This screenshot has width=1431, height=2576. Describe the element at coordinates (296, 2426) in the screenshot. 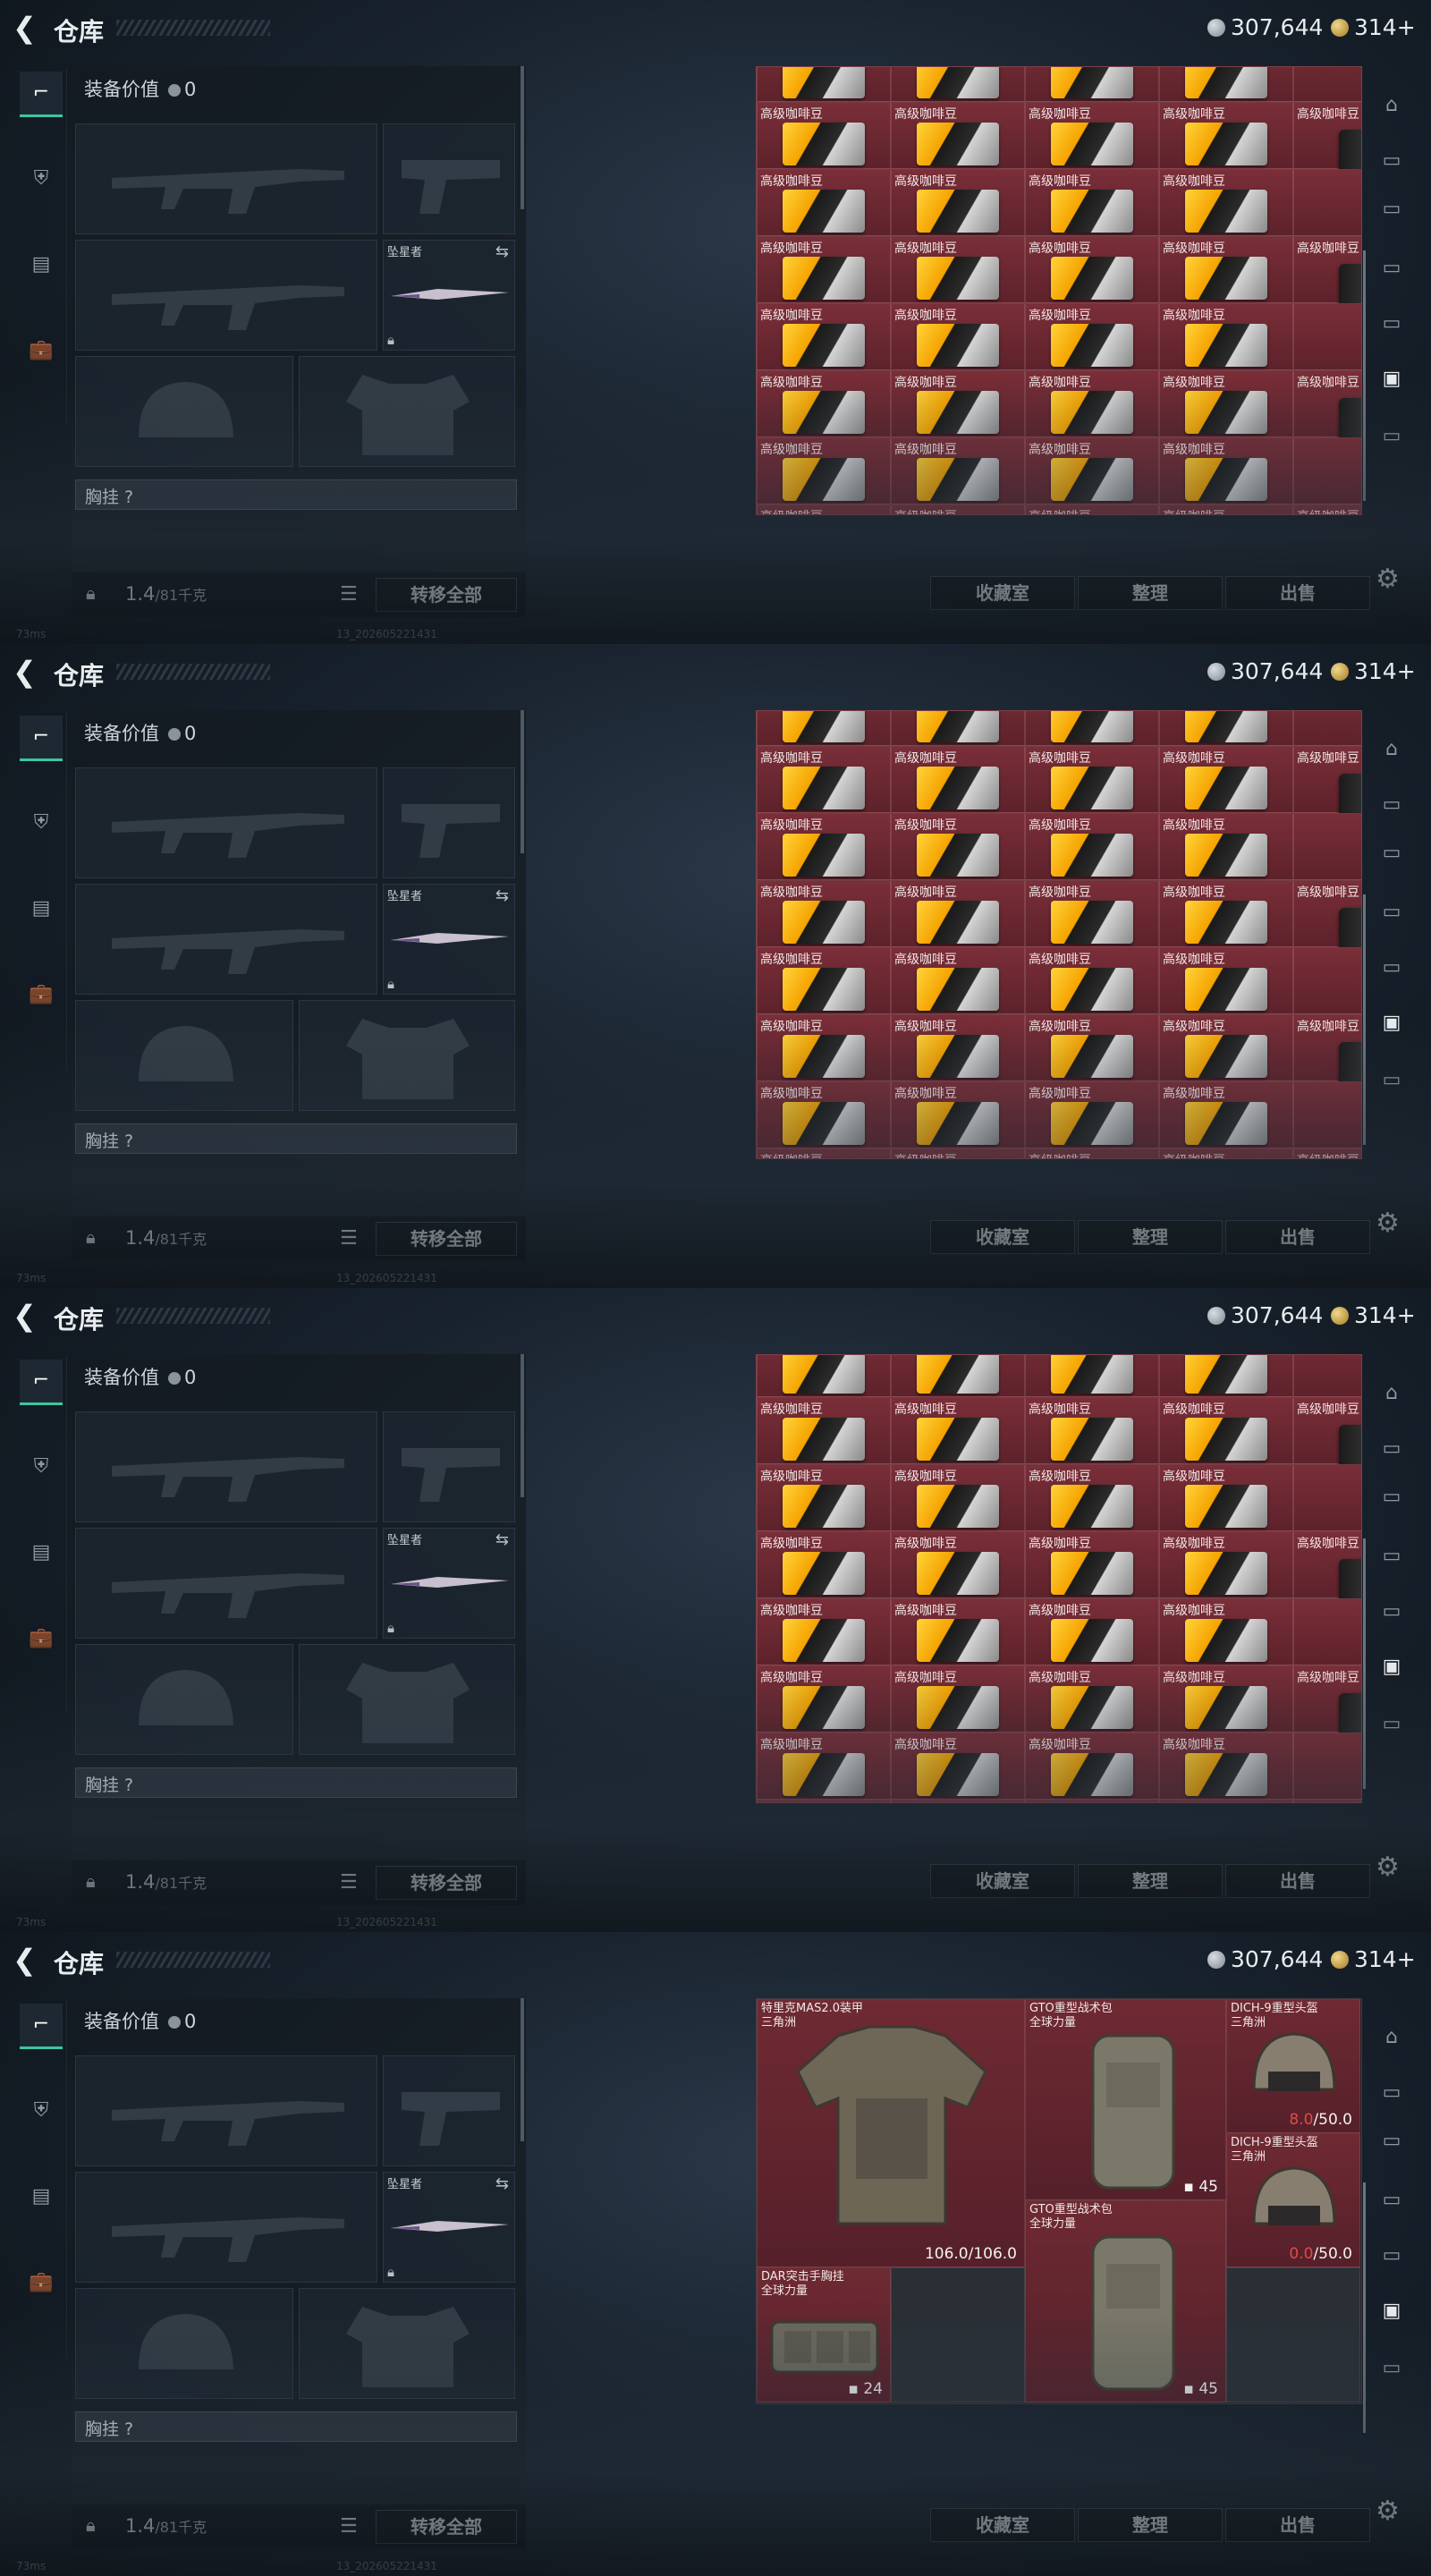

I see `chest-rig-slot: 胸挂 ?` at that location.